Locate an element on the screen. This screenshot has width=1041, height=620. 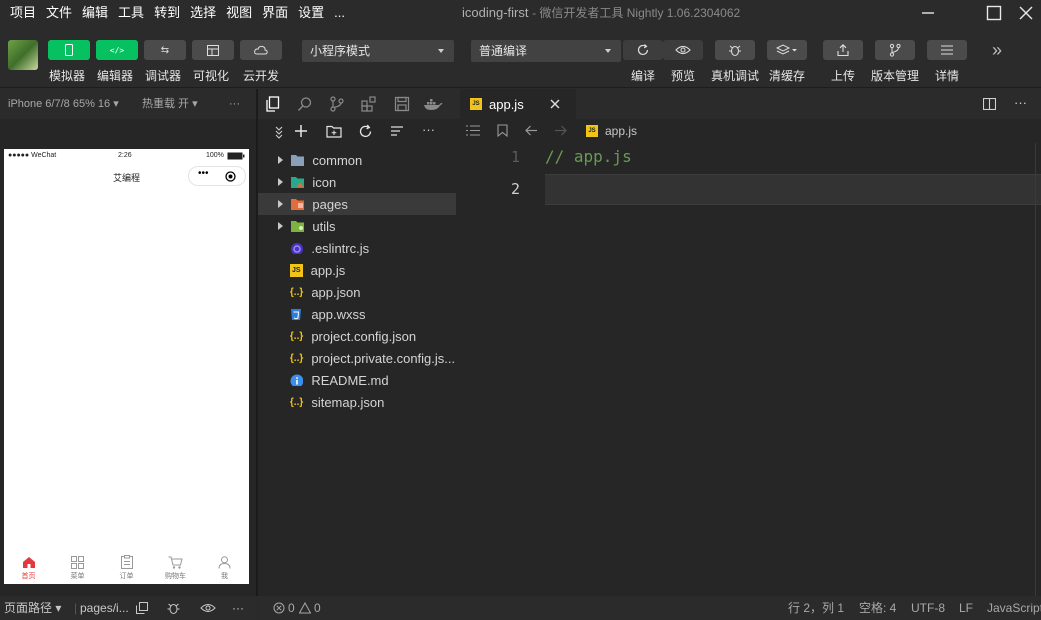
bug-icon is located at coordinates (173, 608).